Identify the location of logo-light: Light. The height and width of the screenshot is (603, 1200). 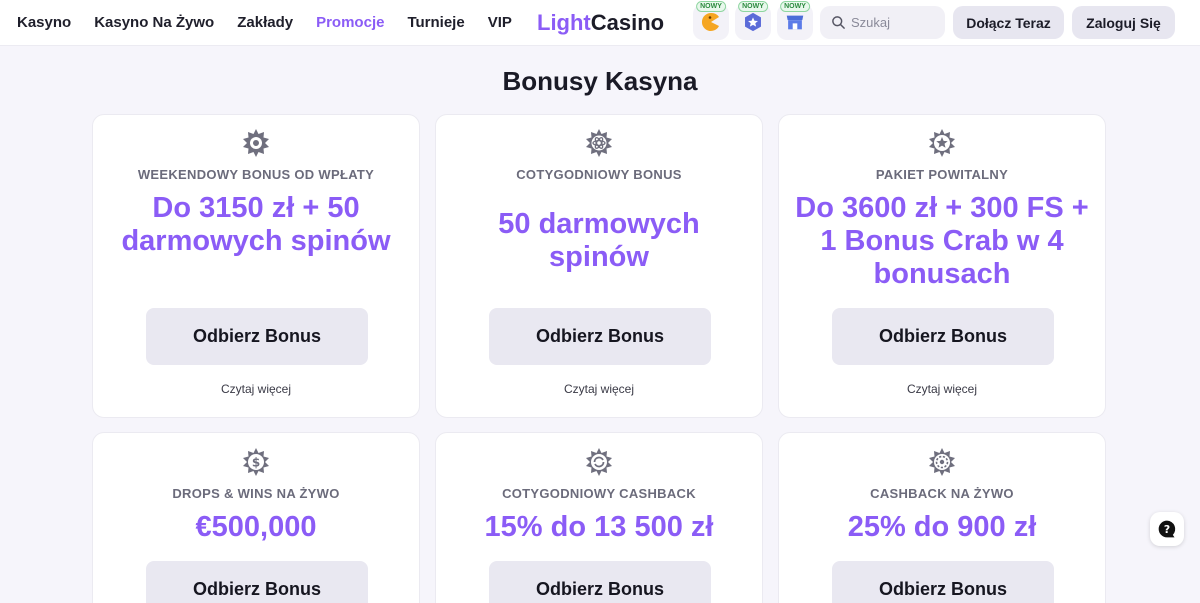
(564, 22).